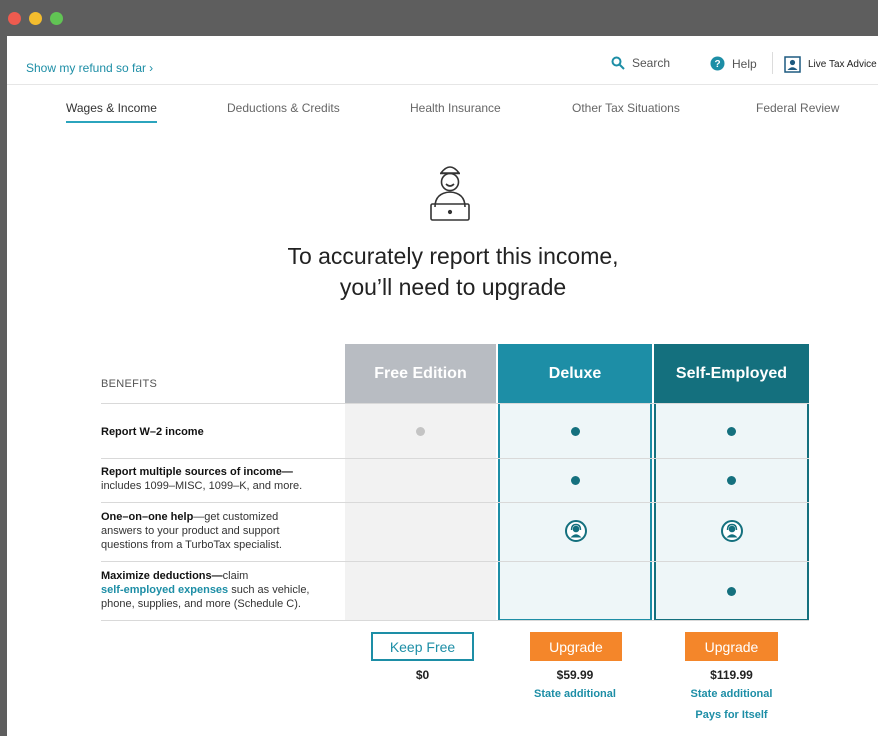 This screenshot has height=736, width=878. What do you see at coordinates (618, 63) in the screenshot?
I see `search-icon` at bounding box center [618, 63].